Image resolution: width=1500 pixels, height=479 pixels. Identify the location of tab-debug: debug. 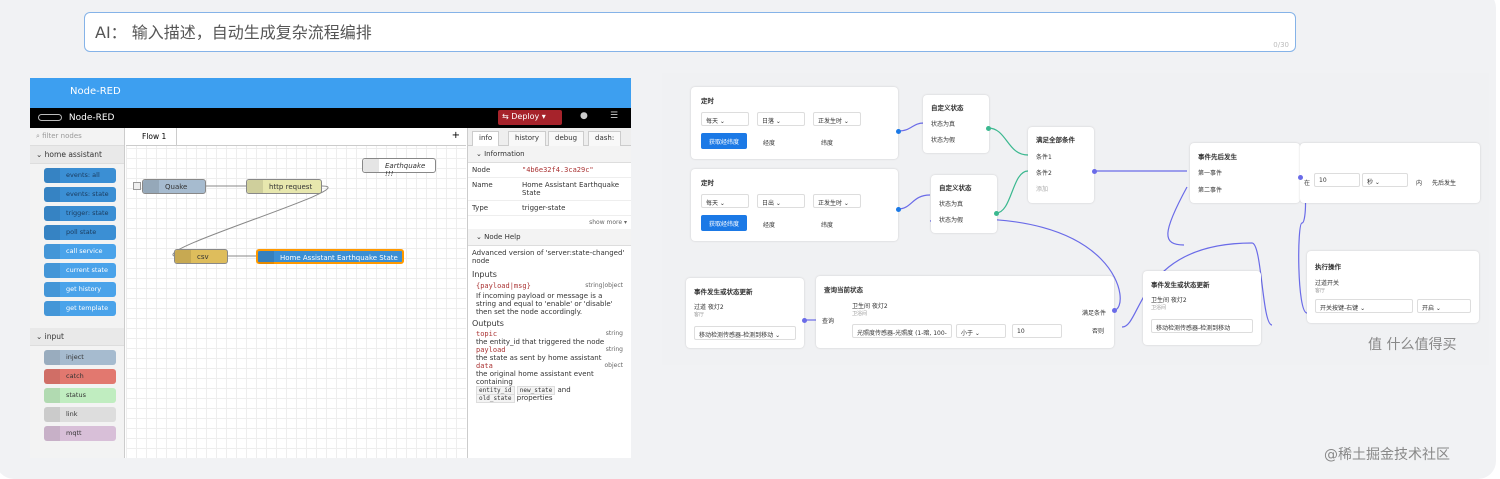
(566, 138).